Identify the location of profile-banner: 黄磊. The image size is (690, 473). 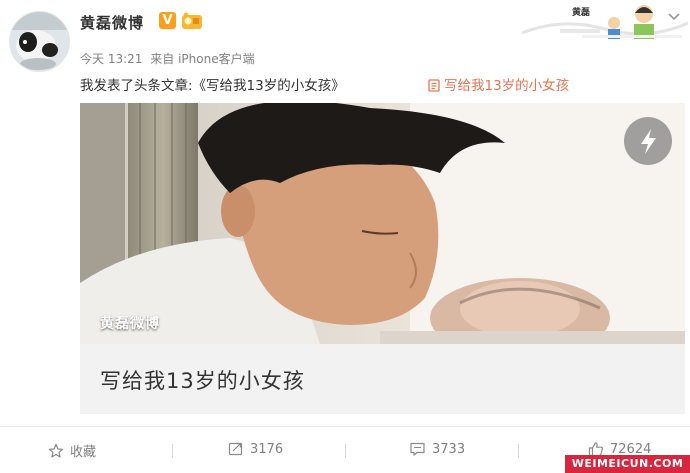
(605, 22).